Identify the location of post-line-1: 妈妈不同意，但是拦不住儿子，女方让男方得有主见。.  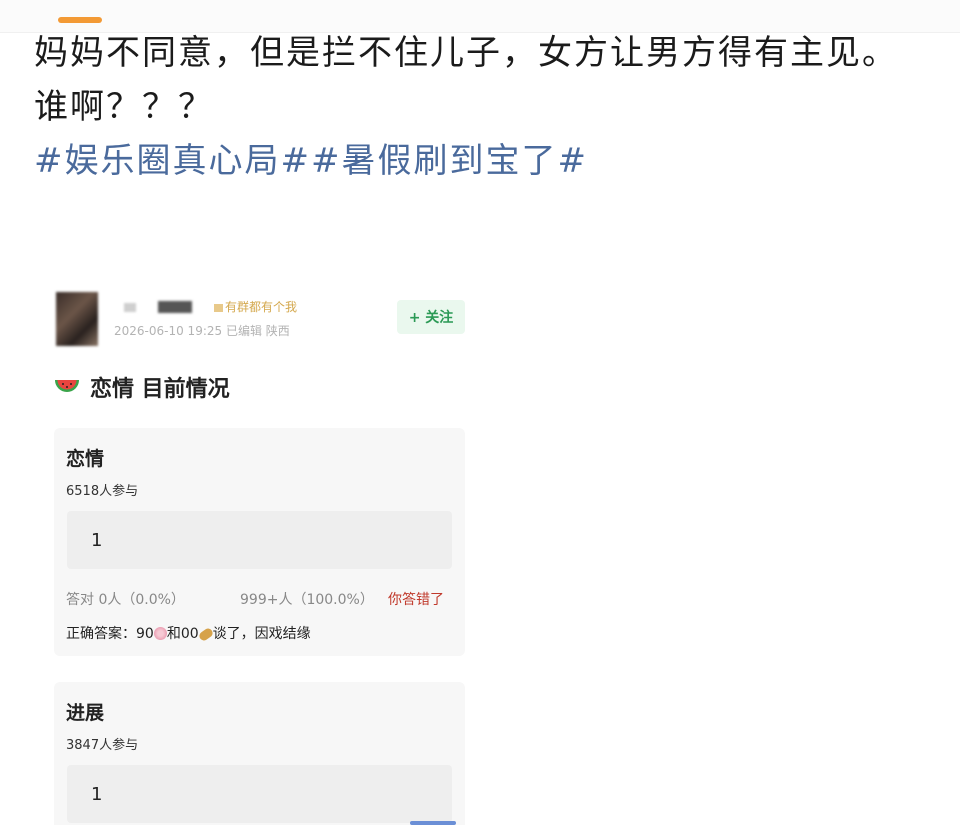
(466, 53).